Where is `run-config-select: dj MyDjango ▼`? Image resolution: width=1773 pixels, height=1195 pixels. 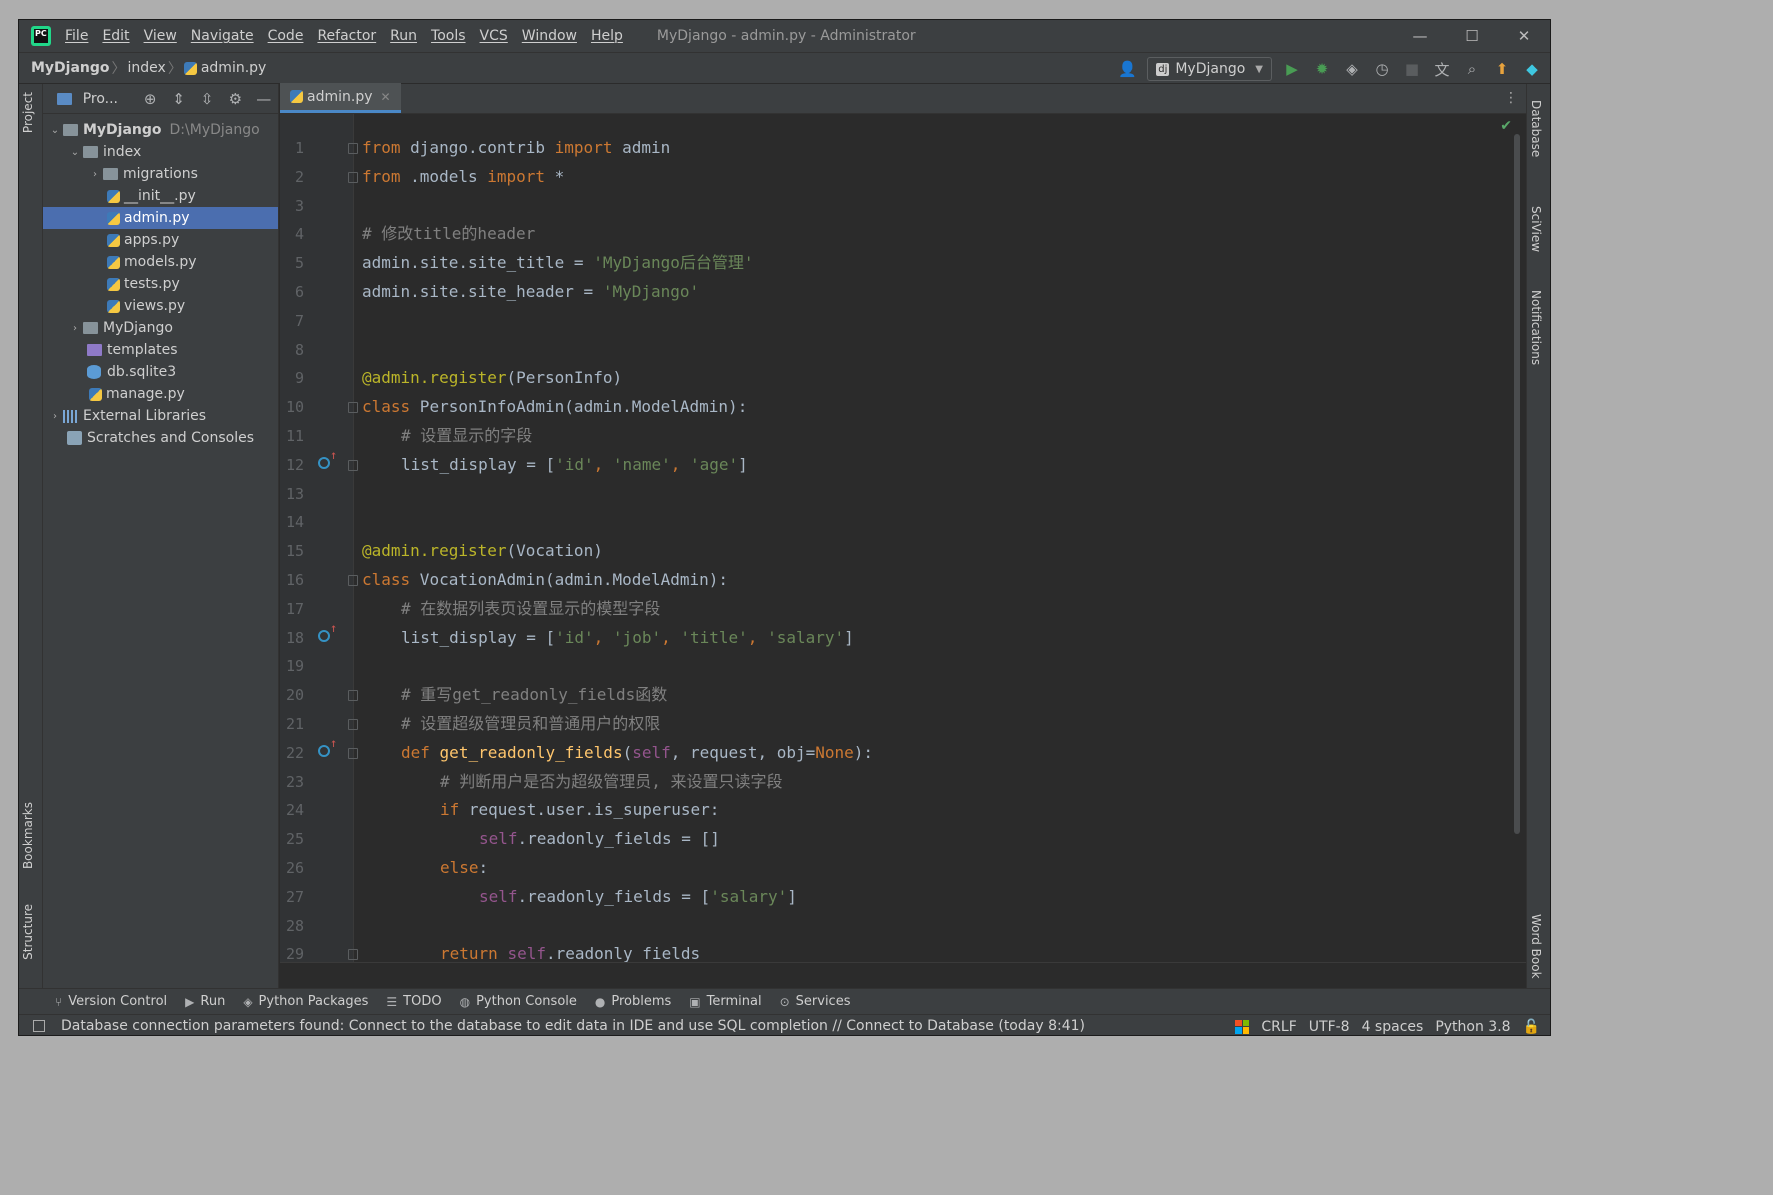 run-config-select: dj MyDjango ▼ is located at coordinates (1209, 69).